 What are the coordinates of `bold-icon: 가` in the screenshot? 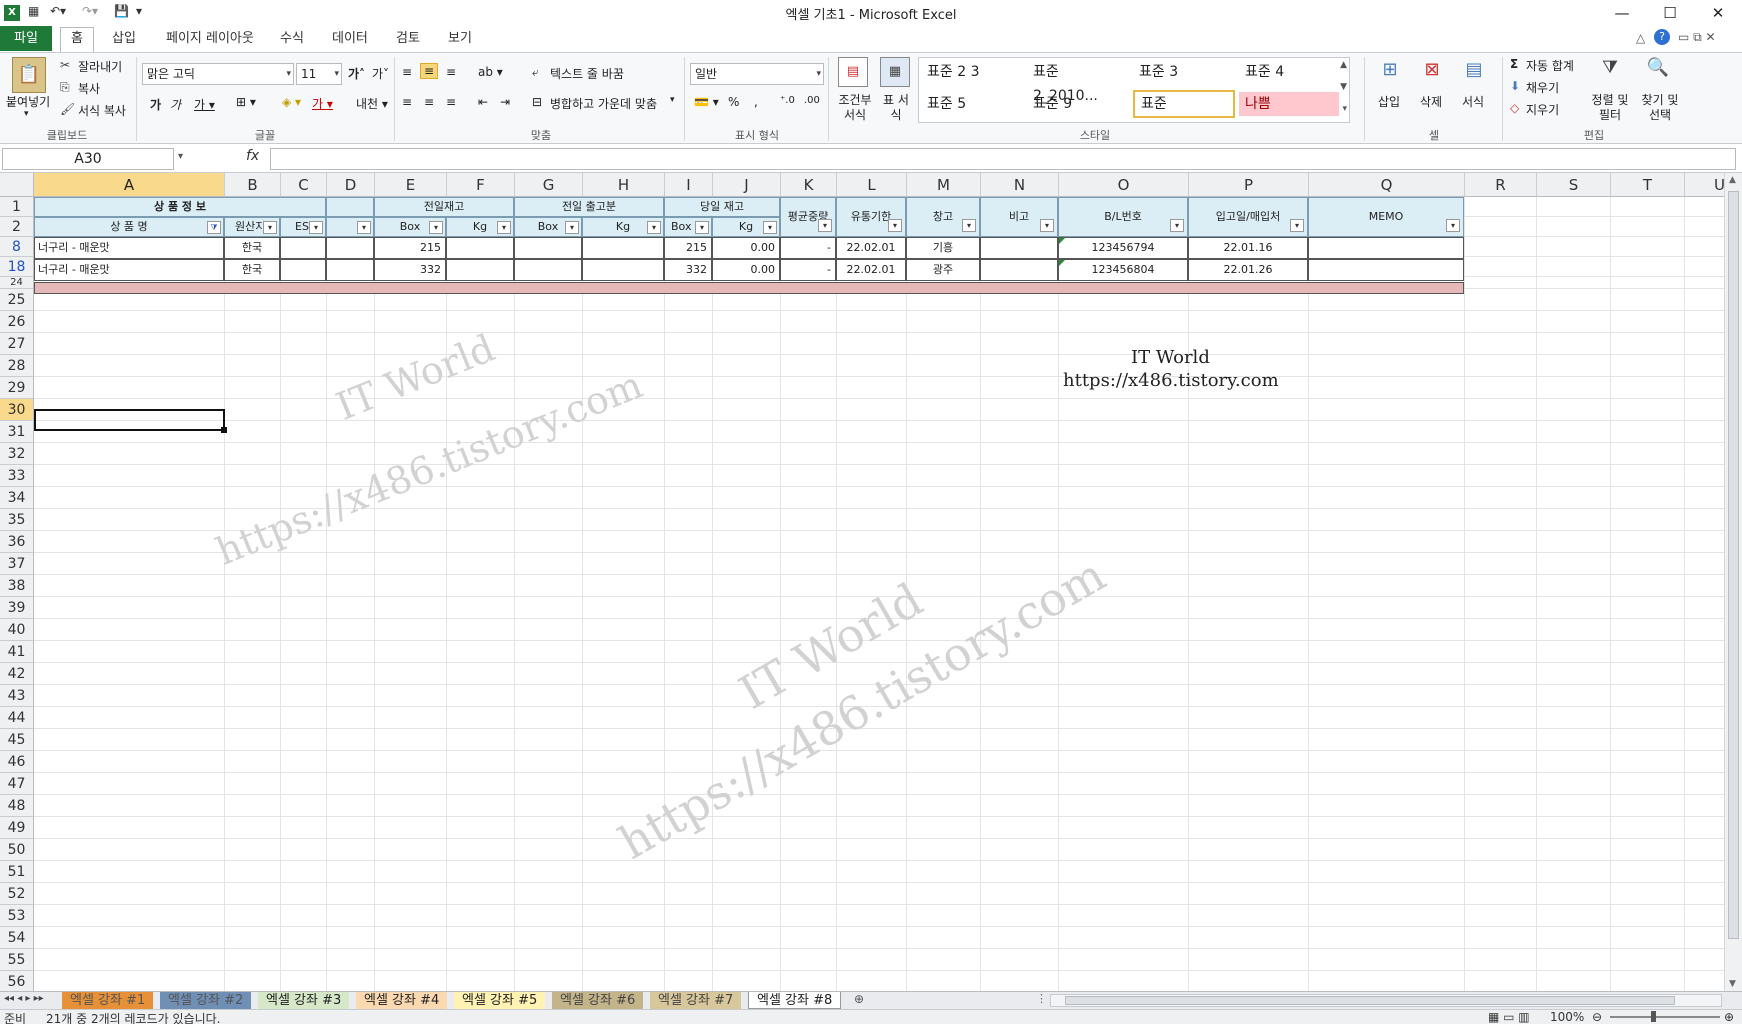 It's located at (155, 104).